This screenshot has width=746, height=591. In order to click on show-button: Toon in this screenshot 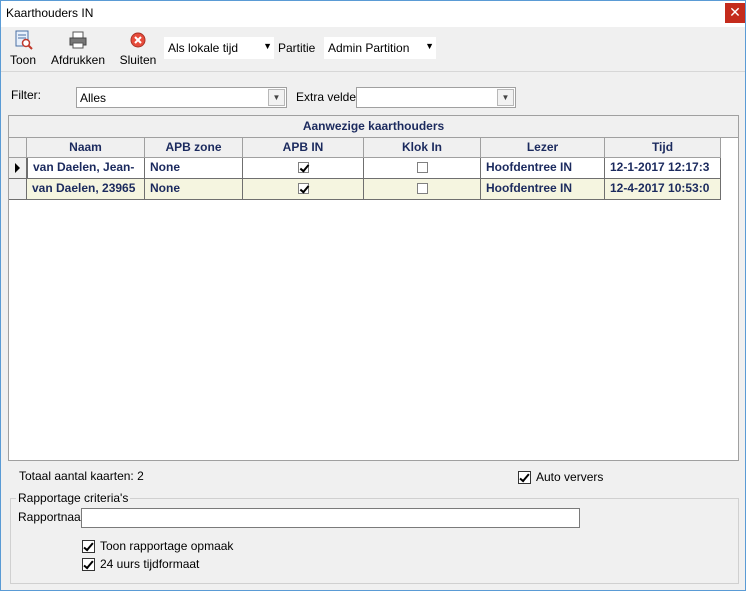, I will do `click(23, 48)`.